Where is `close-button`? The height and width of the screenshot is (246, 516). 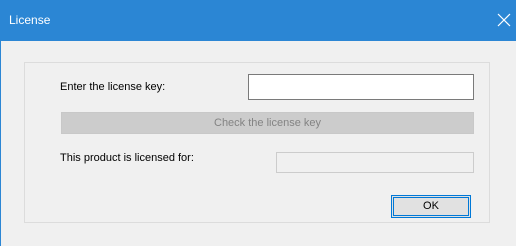 close-button is located at coordinates (504, 20).